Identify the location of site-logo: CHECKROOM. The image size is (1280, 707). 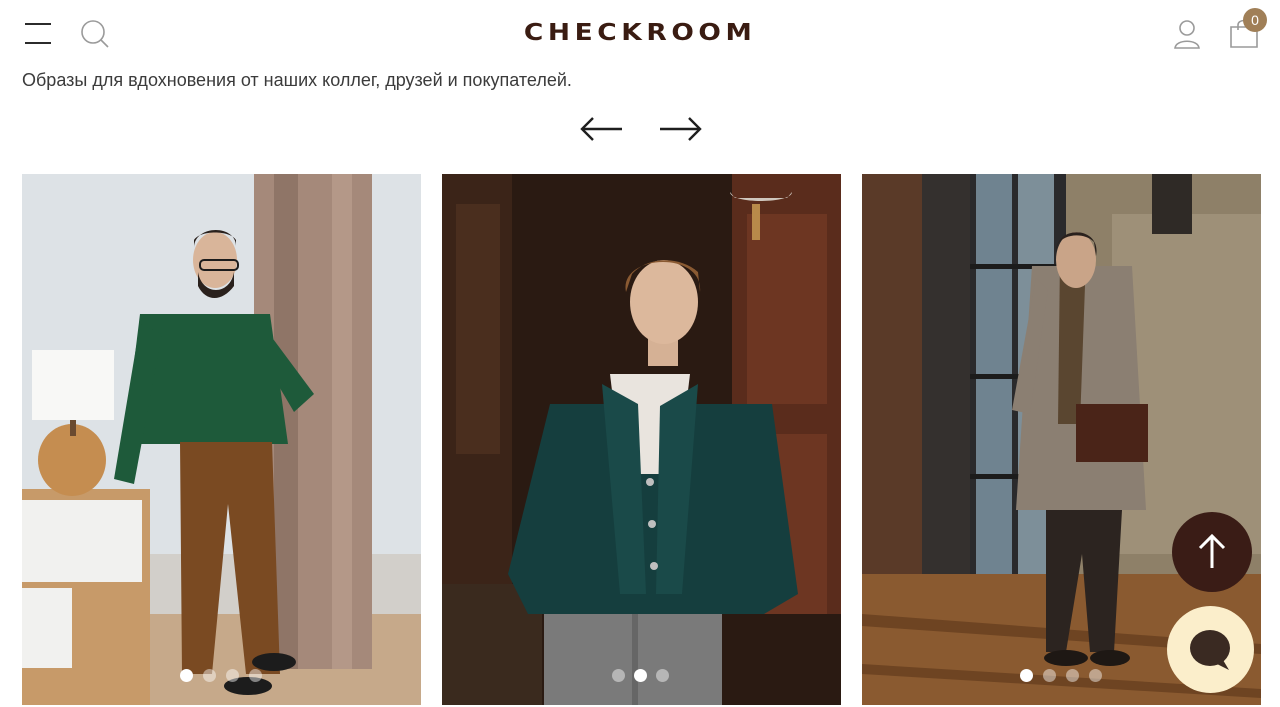
(640, 33).